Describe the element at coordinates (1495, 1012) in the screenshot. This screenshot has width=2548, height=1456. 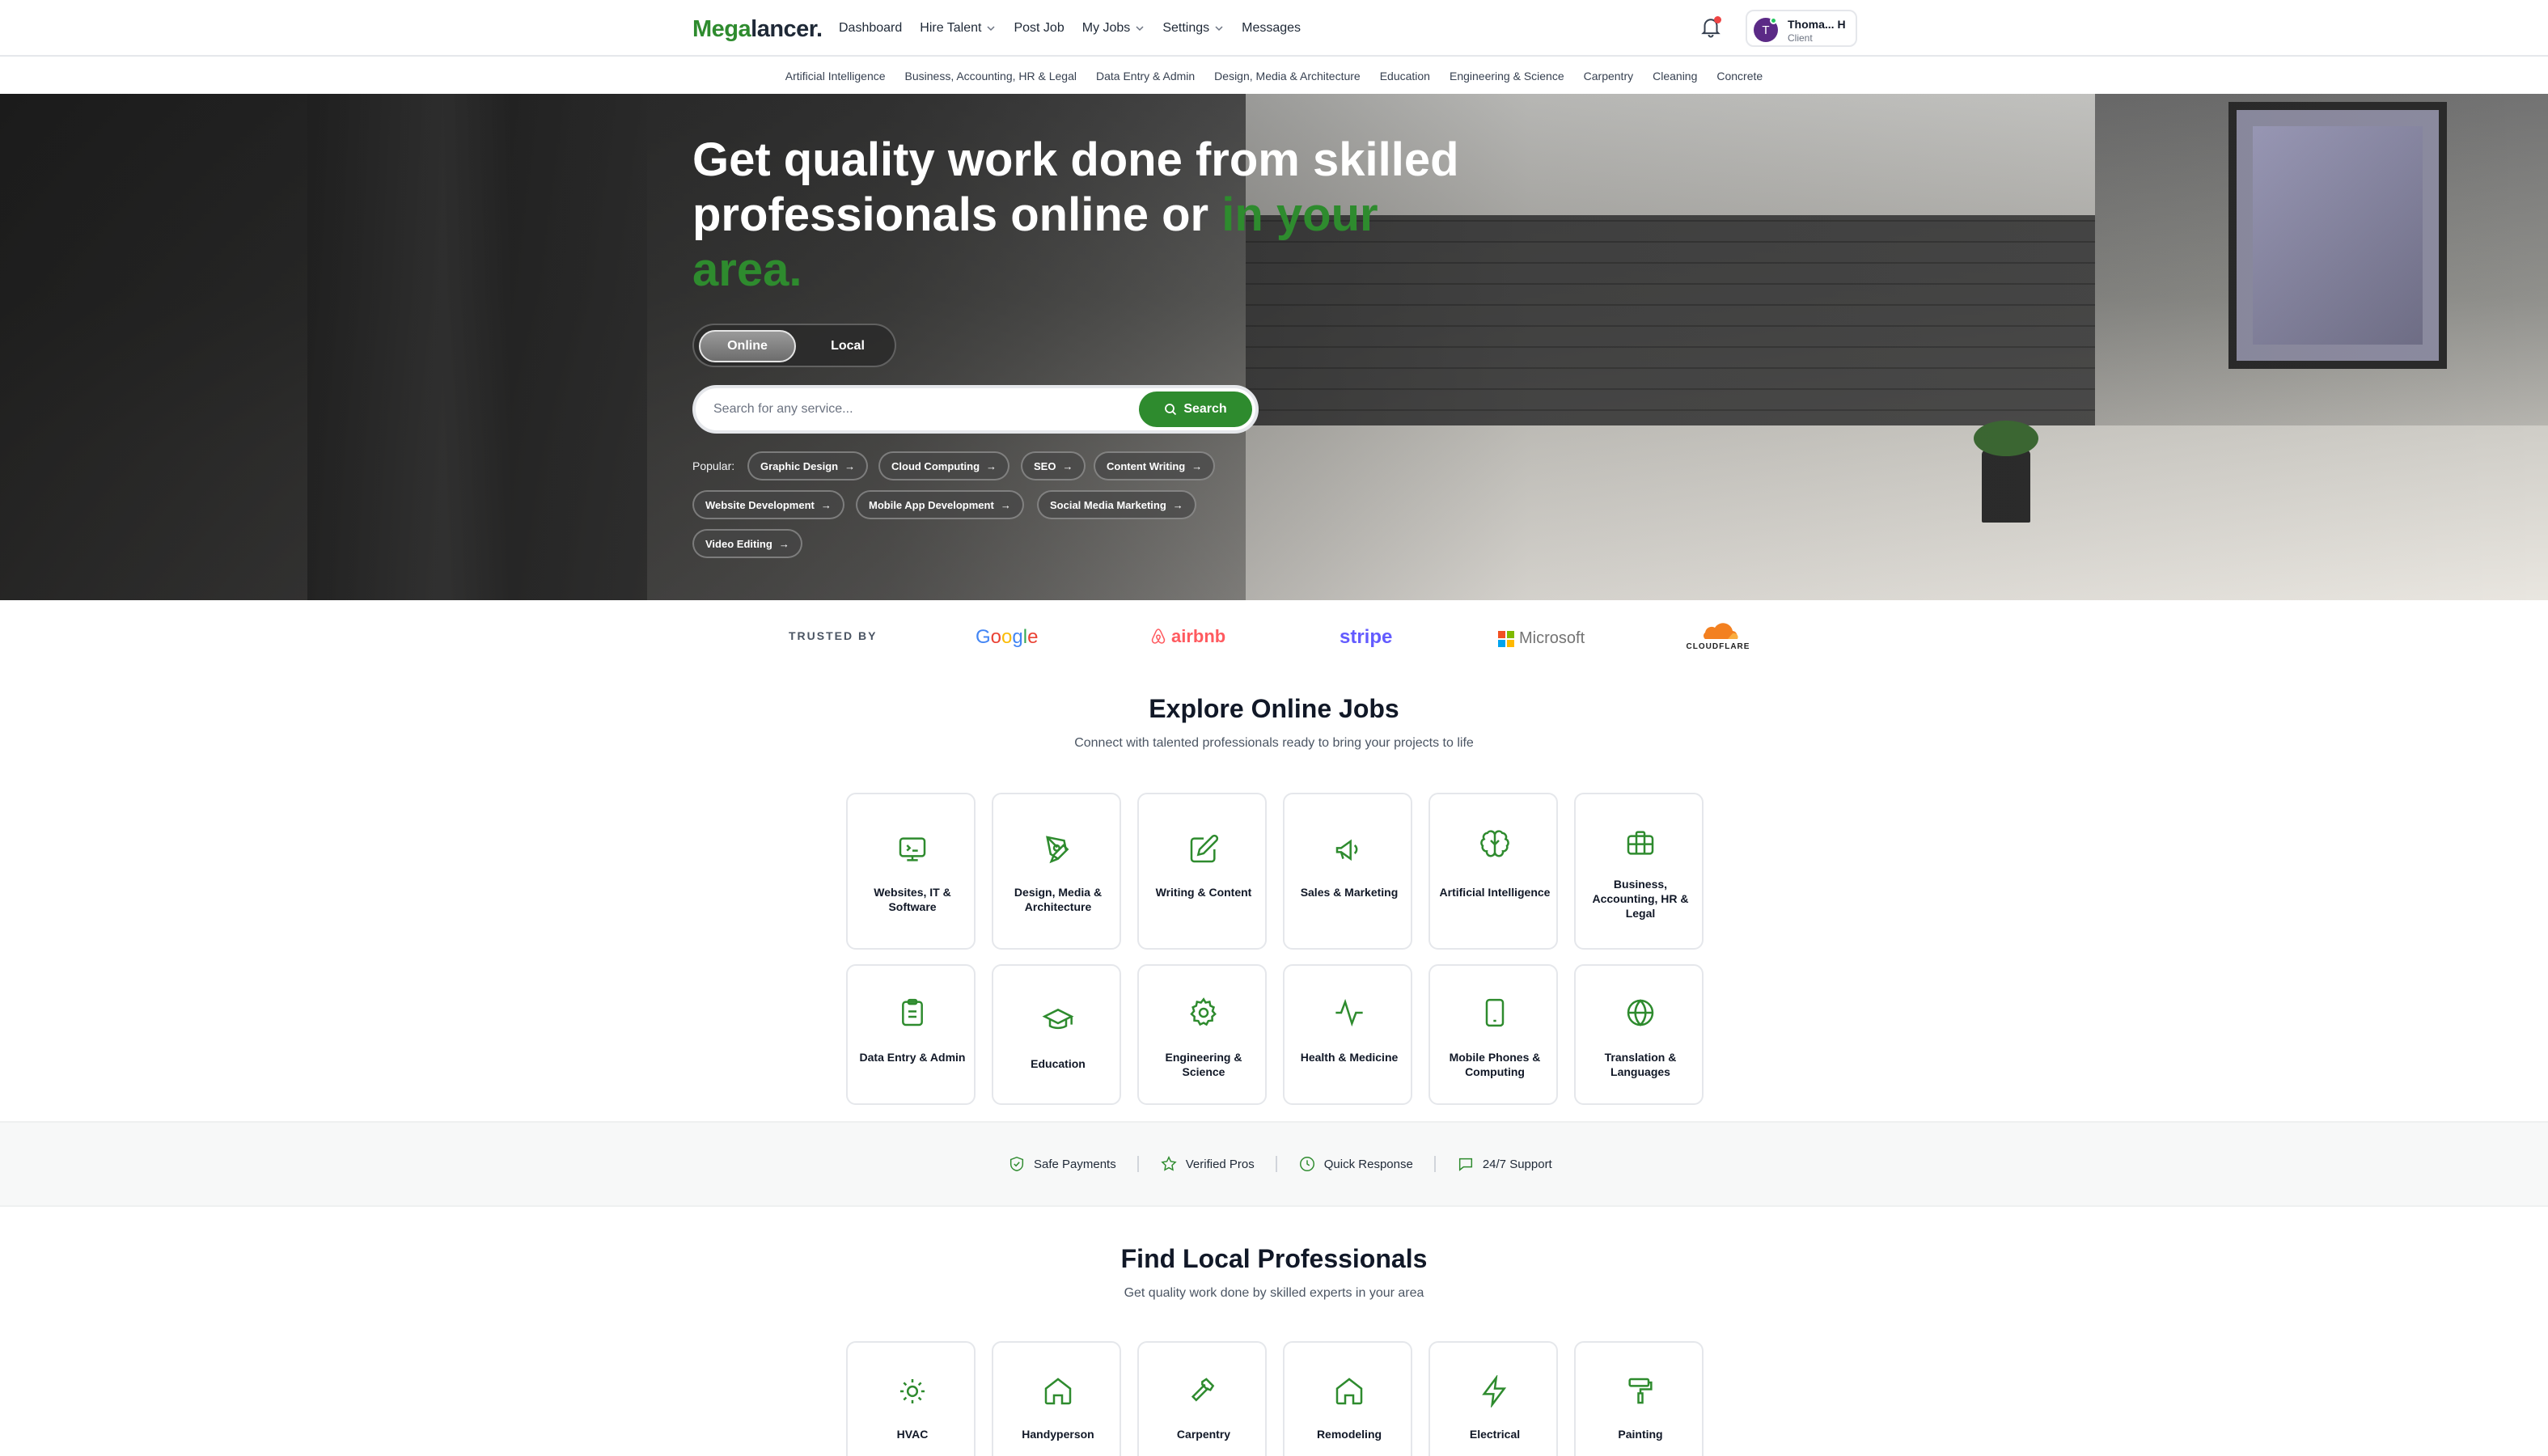
I see `smartphone-icon` at that location.